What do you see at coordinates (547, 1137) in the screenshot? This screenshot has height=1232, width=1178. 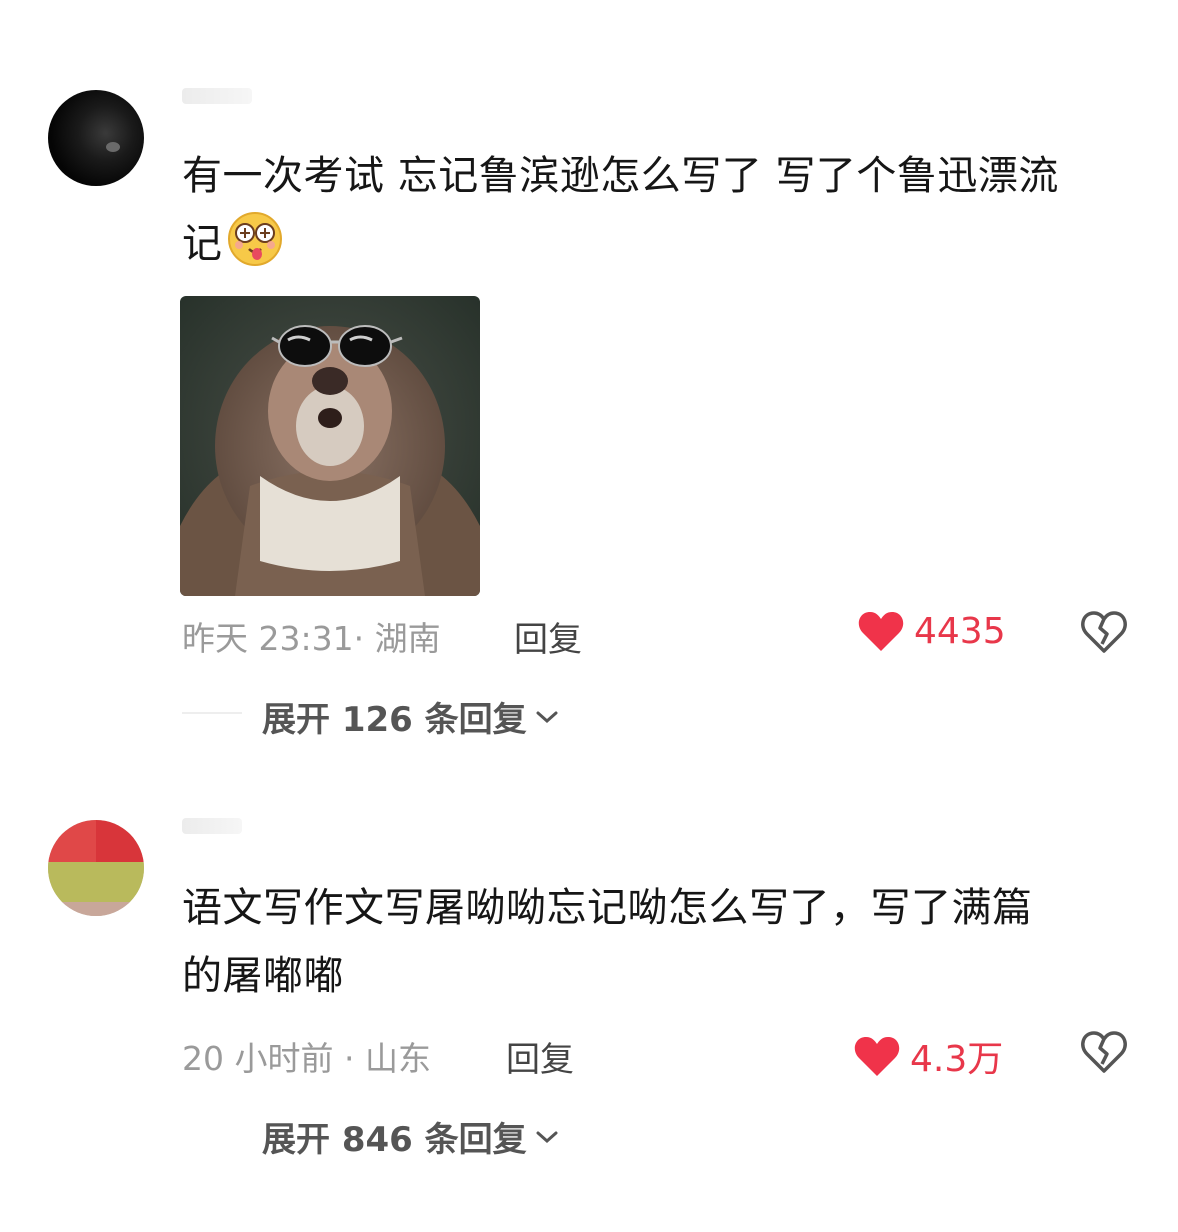 I see `chevron-down-icon` at bounding box center [547, 1137].